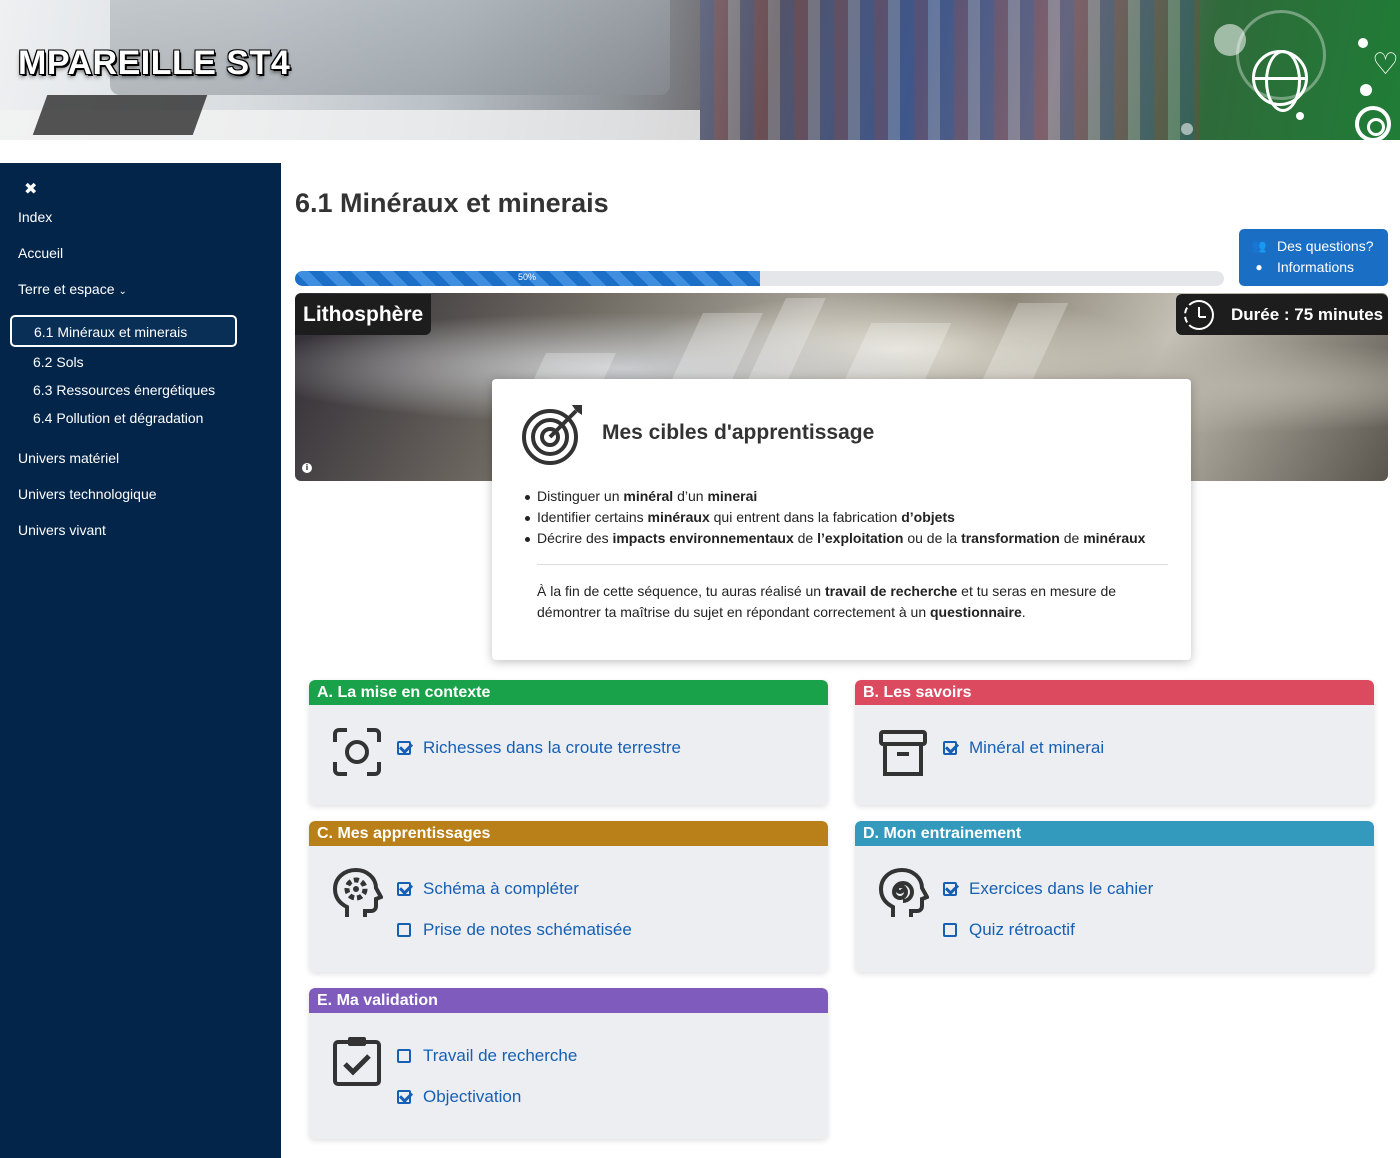 The height and width of the screenshot is (1158, 1400). Describe the element at coordinates (307, 468) in the screenshot. I see `info-icon: i` at that location.